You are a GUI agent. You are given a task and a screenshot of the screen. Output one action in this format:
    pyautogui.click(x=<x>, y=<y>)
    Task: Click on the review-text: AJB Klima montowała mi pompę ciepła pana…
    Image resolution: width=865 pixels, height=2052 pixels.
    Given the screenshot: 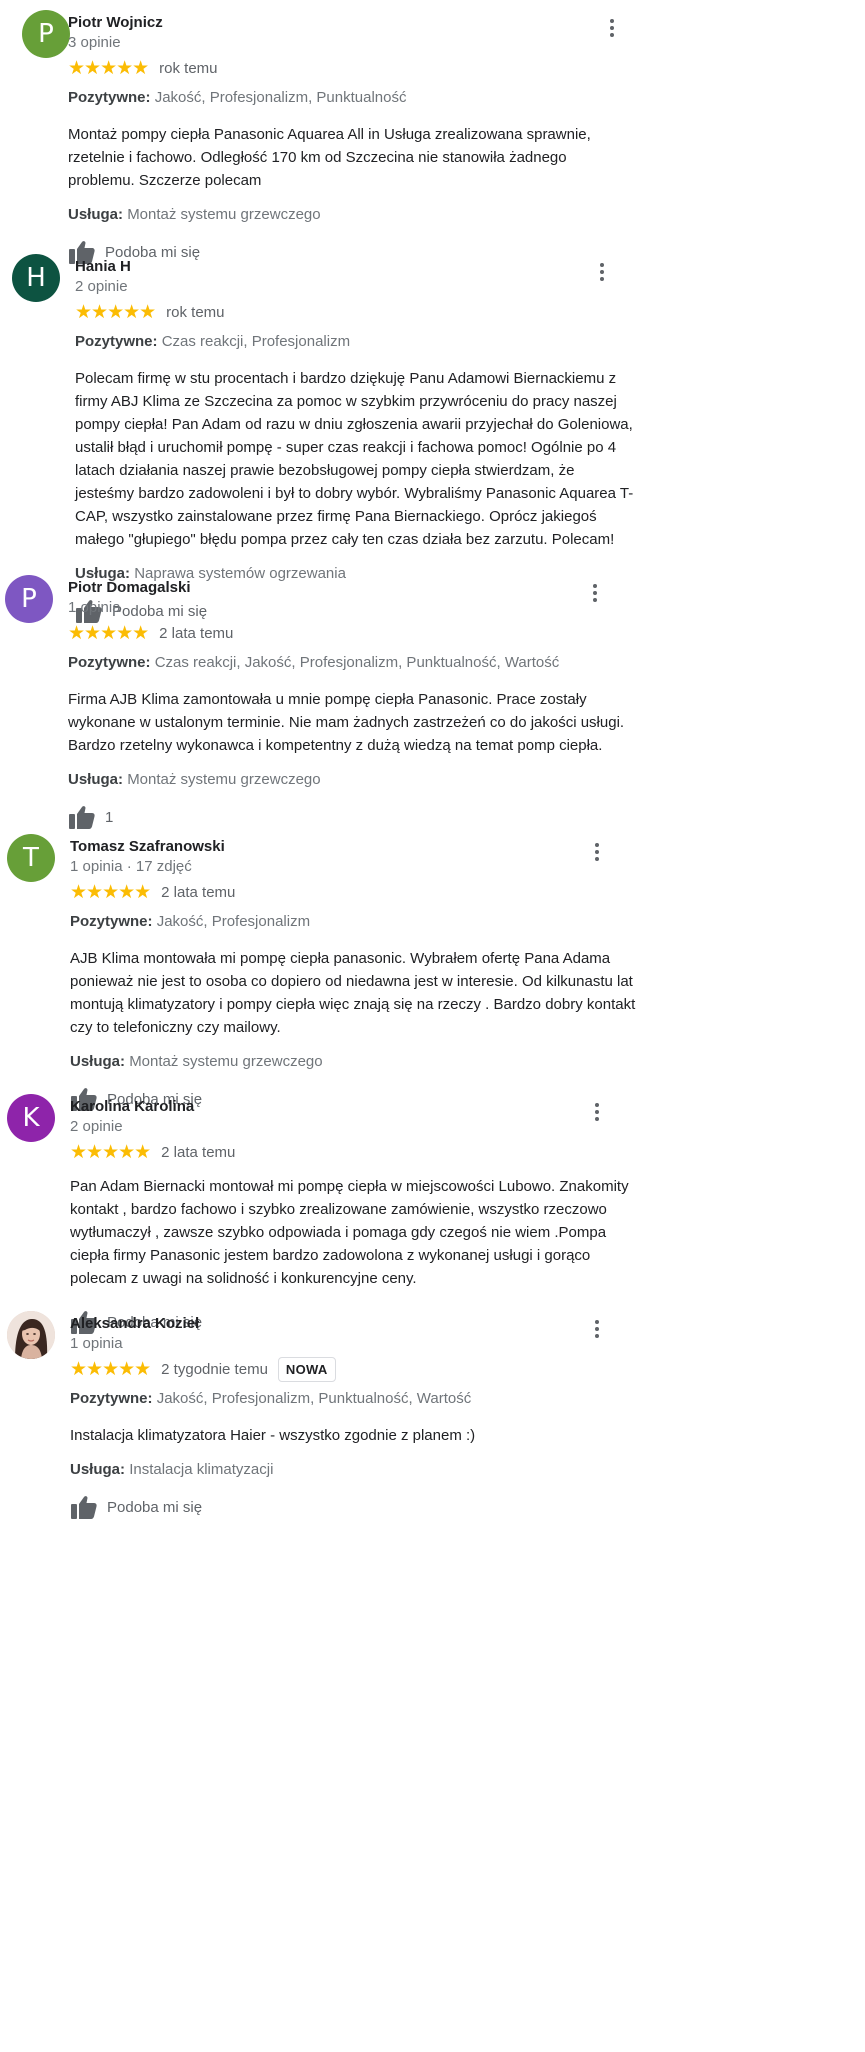 What is the action you would take?
    pyautogui.click(x=353, y=993)
    